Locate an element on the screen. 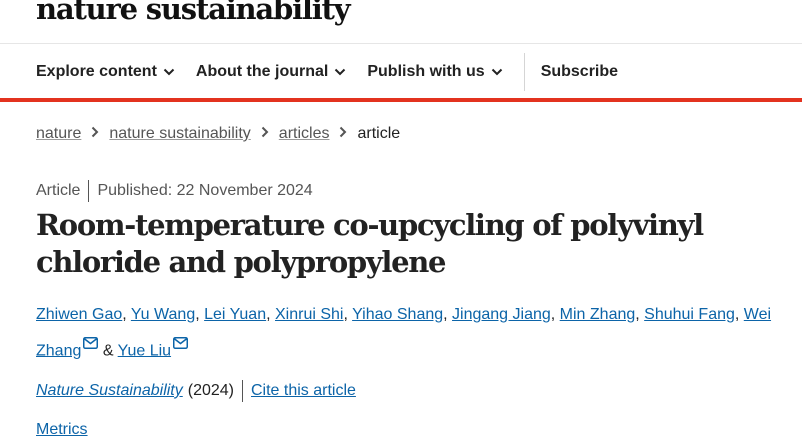  nav-subscribe: Subscribe is located at coordinates (579, 72).